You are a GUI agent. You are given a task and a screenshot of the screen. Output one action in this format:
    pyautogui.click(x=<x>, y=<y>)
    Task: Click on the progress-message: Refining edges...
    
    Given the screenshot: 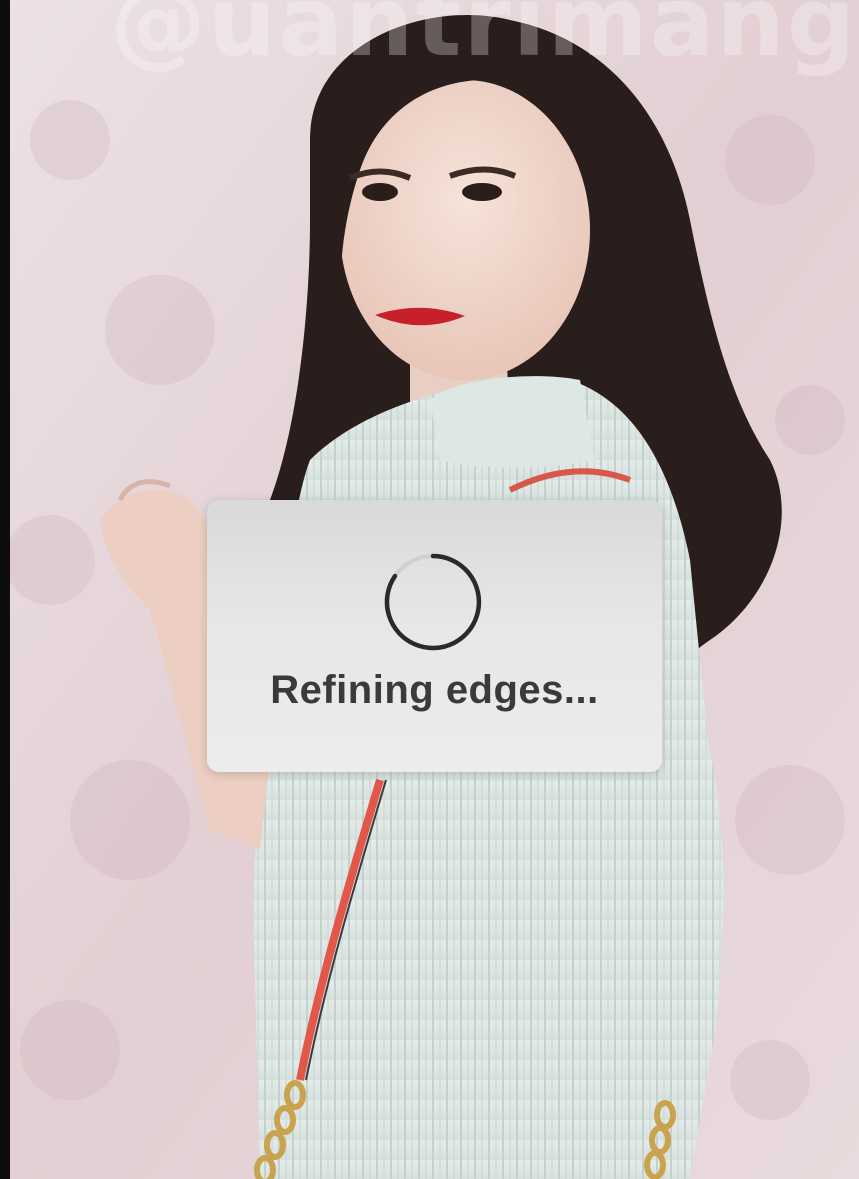 What is the action you would take?
    pyautogui.click(x=434, y=690)
    